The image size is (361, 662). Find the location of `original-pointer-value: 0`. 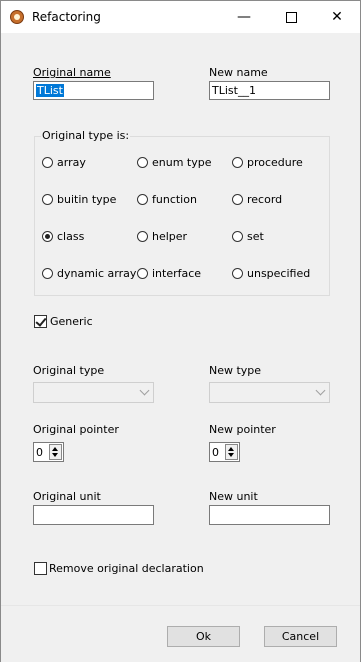

original-pointer-value: 0 is located at coordinates (39, 452).